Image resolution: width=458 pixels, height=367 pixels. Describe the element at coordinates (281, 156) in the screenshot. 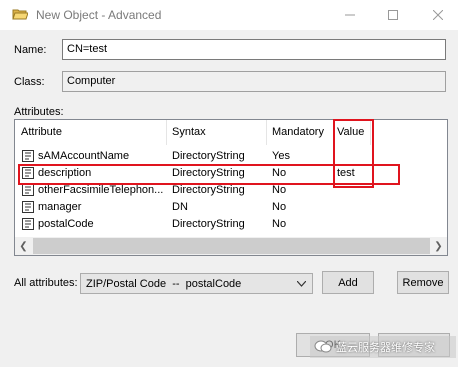

I see `attribute-mandatory: Yes` at that location.